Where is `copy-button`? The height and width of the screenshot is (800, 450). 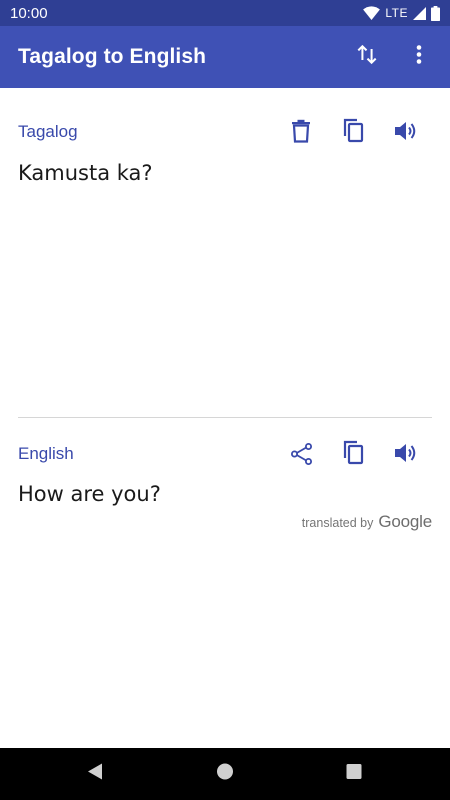
copy-button is located at coordinates (353, 133).